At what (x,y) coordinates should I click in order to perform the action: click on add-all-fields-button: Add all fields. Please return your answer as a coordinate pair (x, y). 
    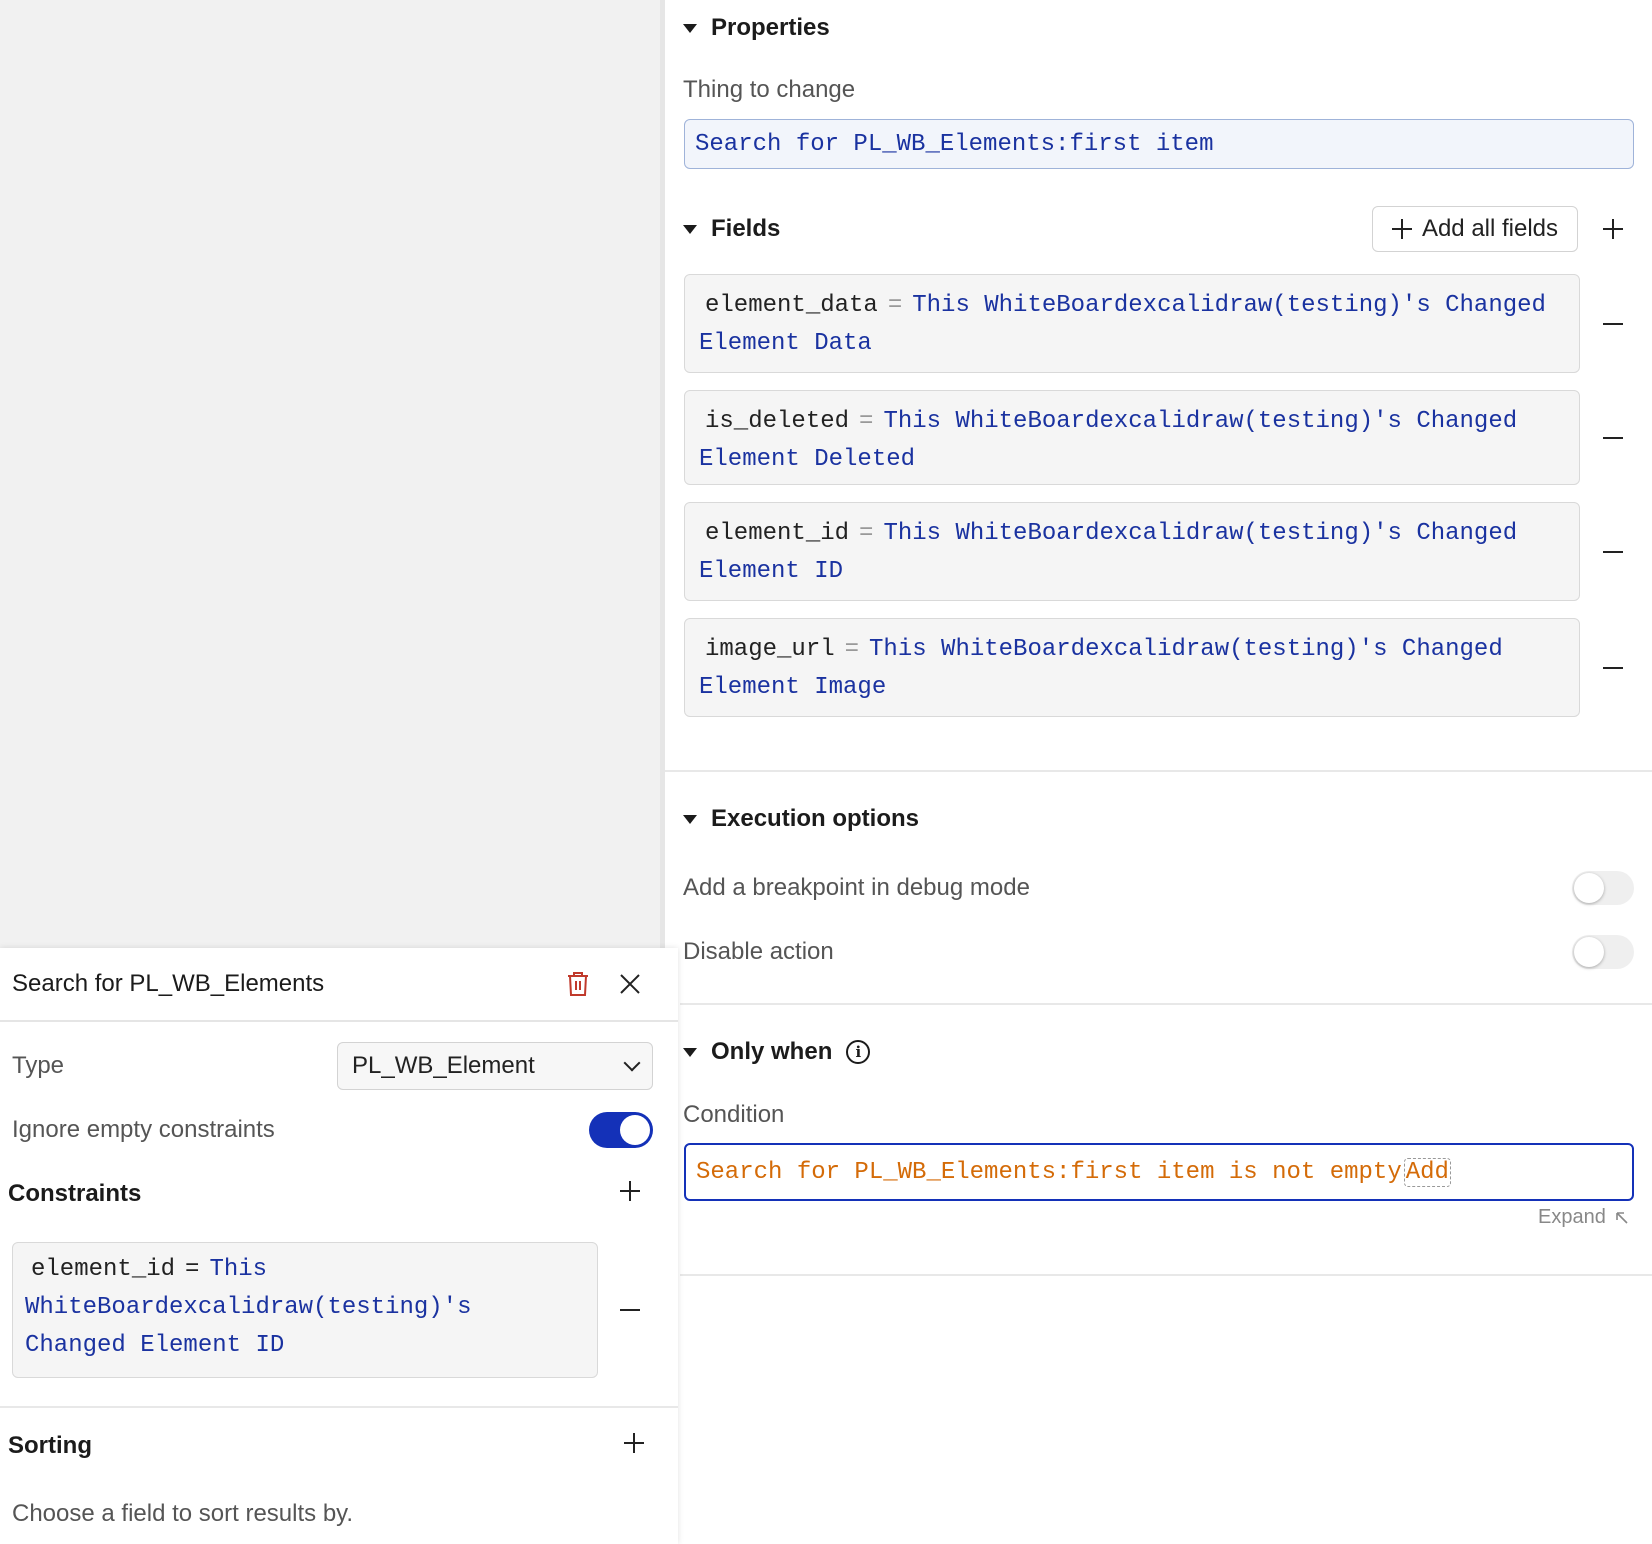
    Looking at the image, I should click on (1475, 229).